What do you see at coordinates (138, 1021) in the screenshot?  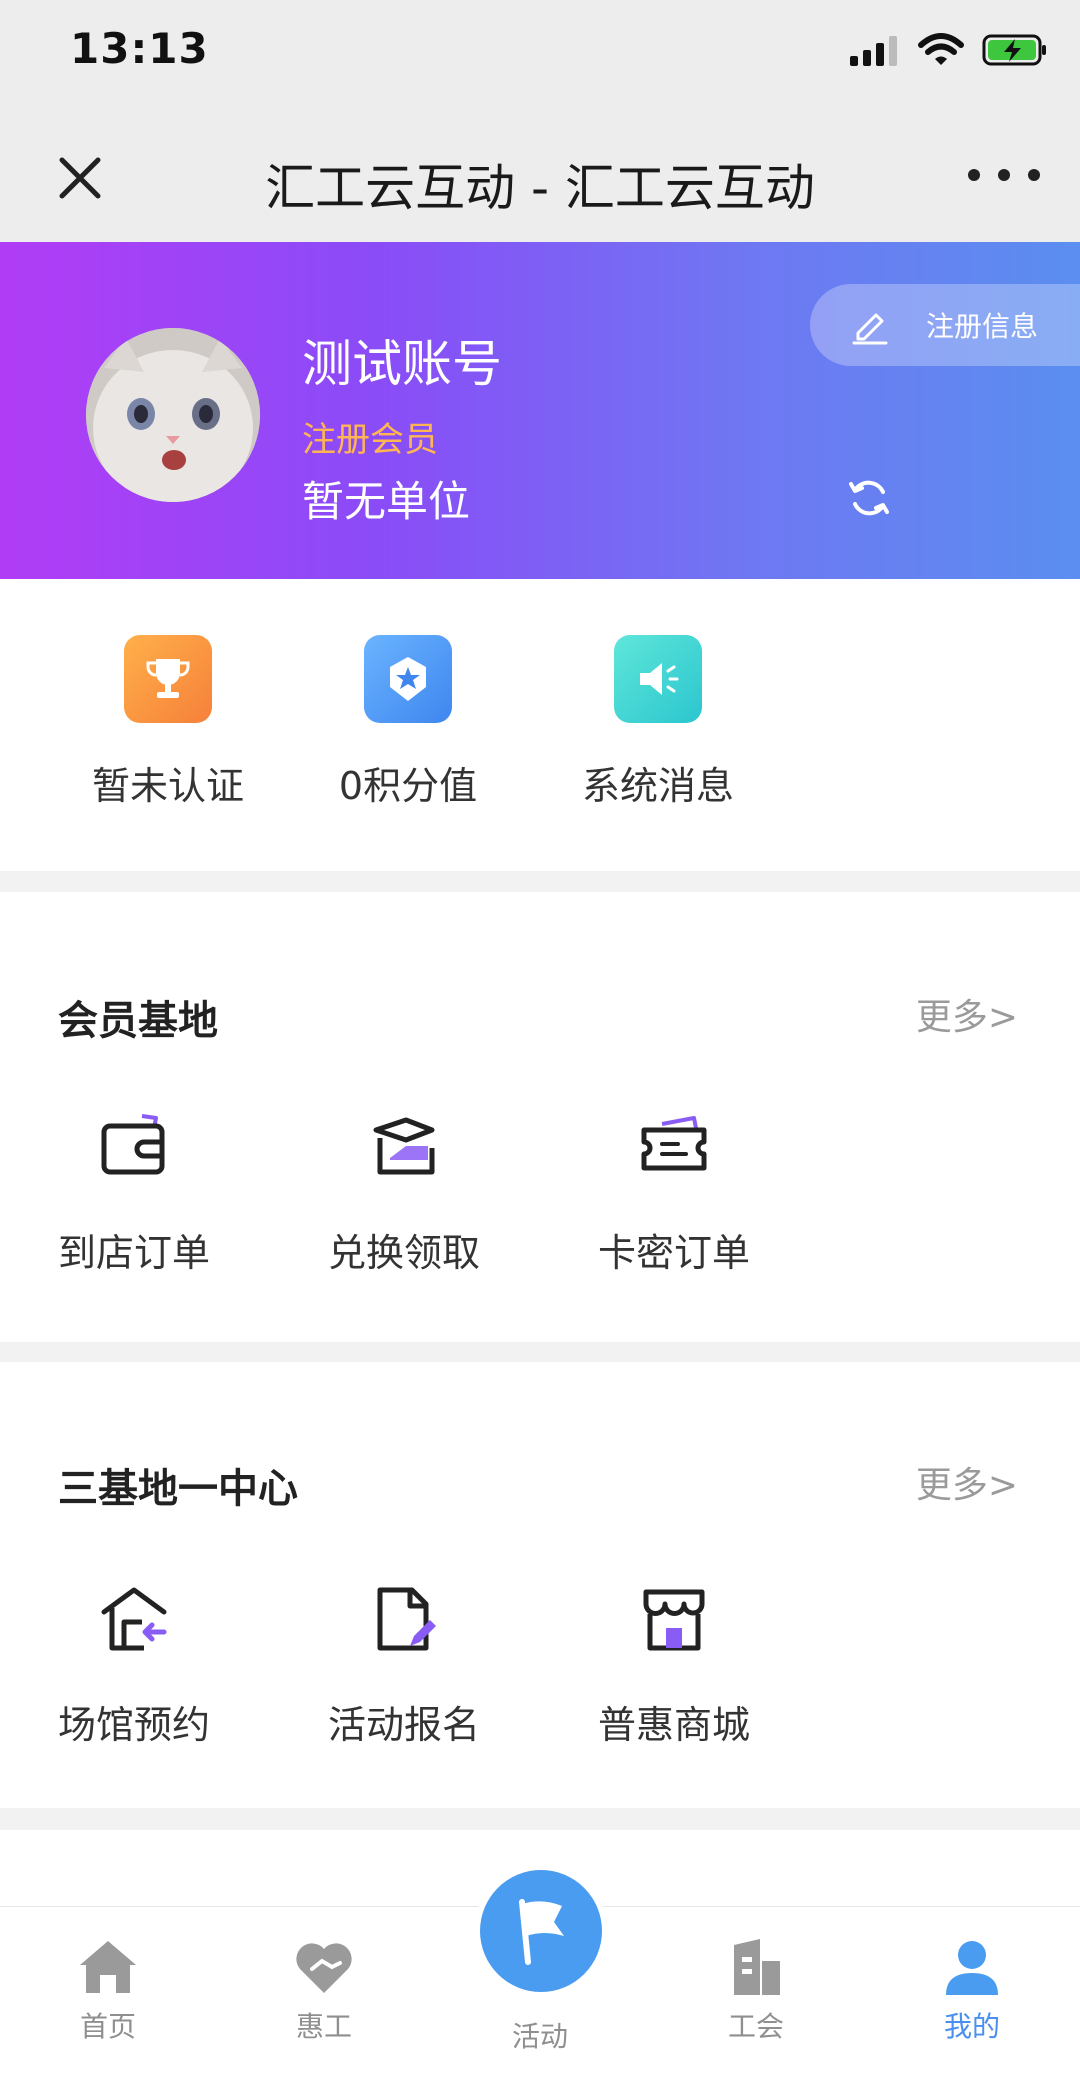 I see `section-title: 会员基地` at bounding box center [138, 1021].